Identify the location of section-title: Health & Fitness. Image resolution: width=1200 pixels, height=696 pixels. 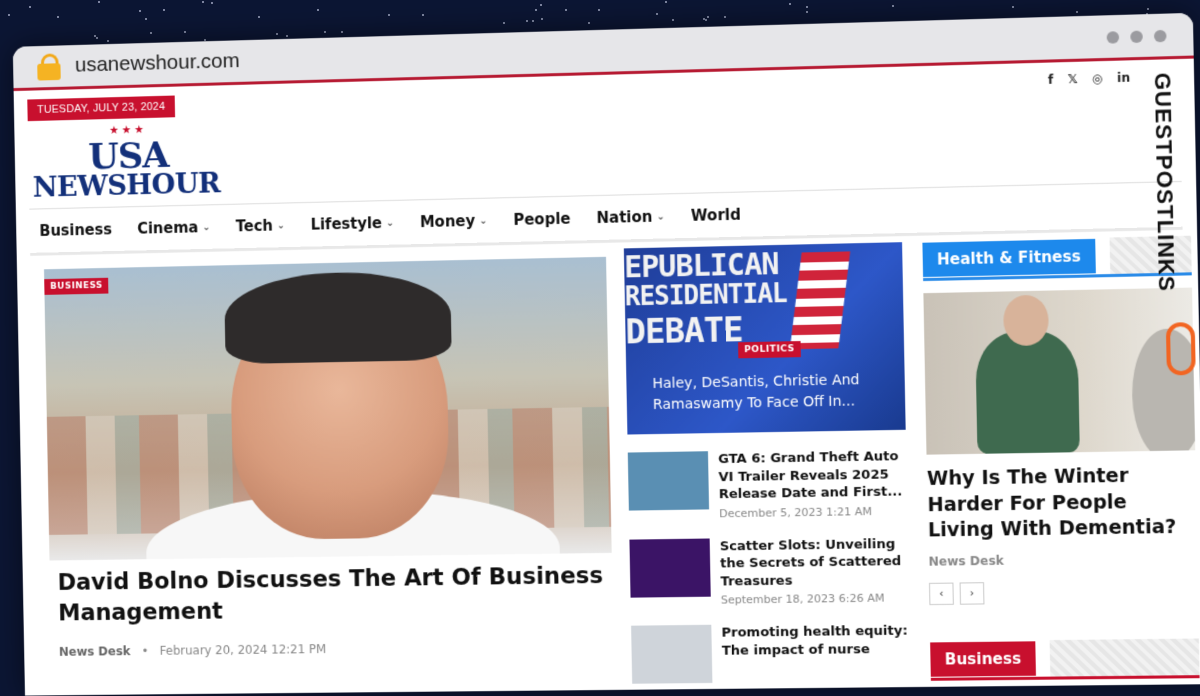
(1009, 258).